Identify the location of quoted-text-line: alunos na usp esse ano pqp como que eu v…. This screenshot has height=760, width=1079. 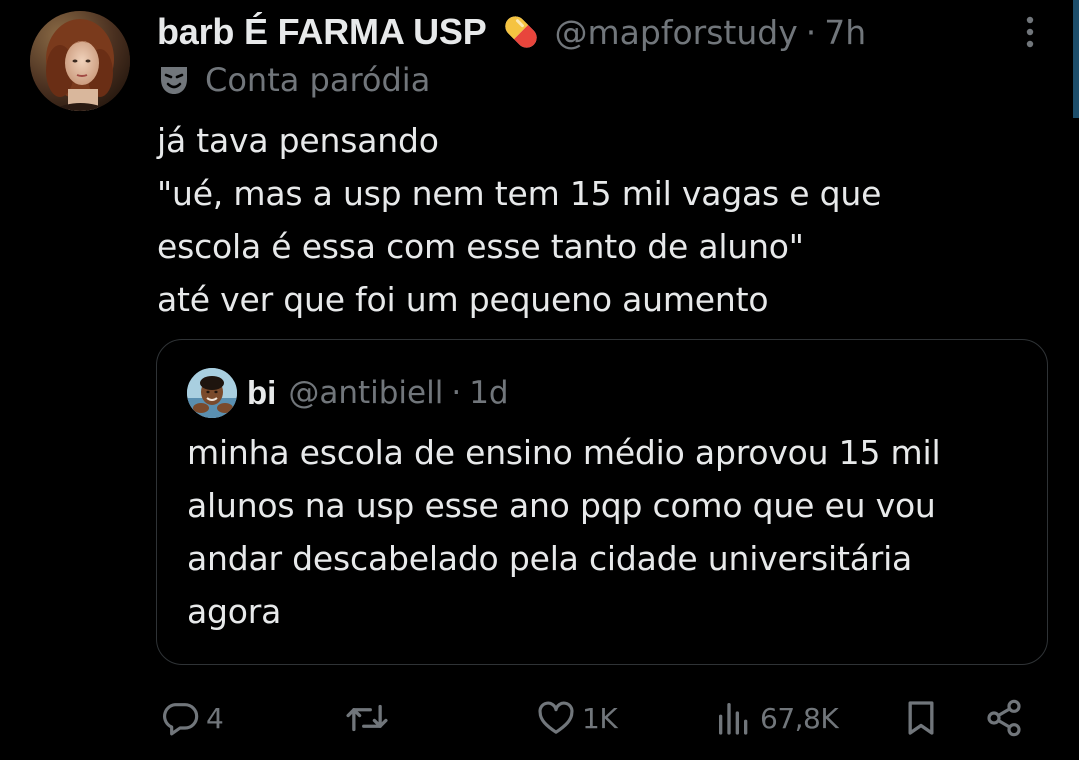
(561, 505).